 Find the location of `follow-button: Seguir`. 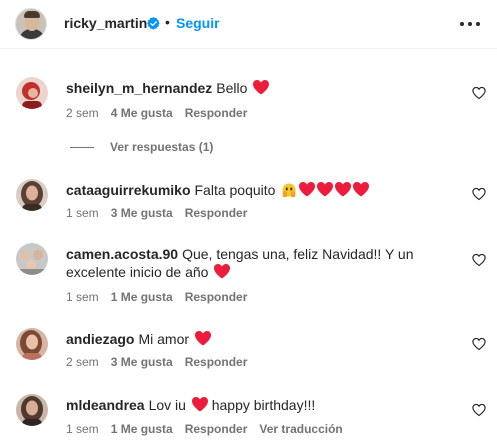

follow-button: Seguir is located at coordinates (198, 23).